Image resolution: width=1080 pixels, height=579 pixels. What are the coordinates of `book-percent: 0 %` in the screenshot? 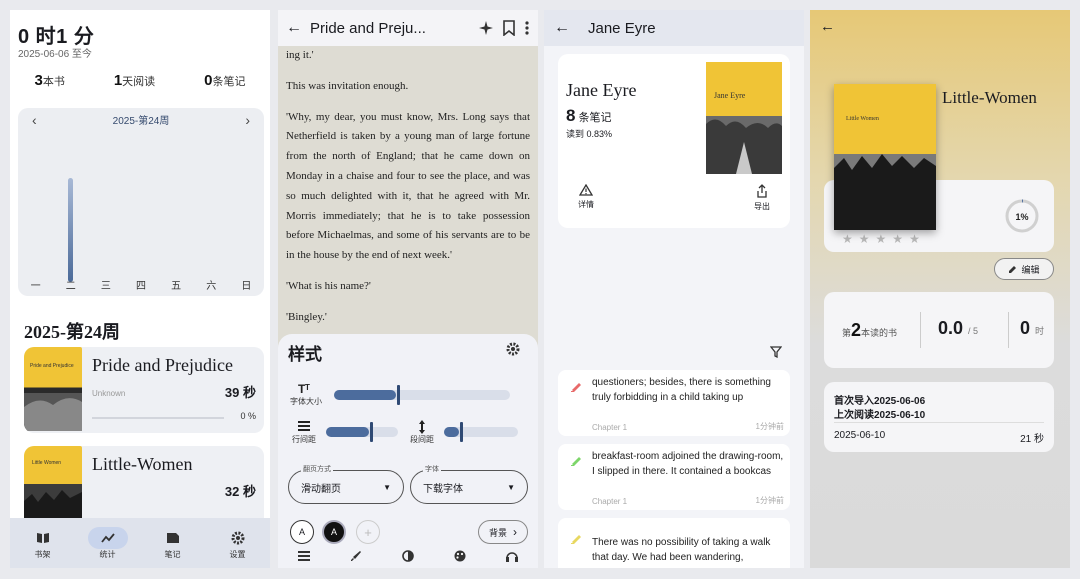 It's located at (248, 416).